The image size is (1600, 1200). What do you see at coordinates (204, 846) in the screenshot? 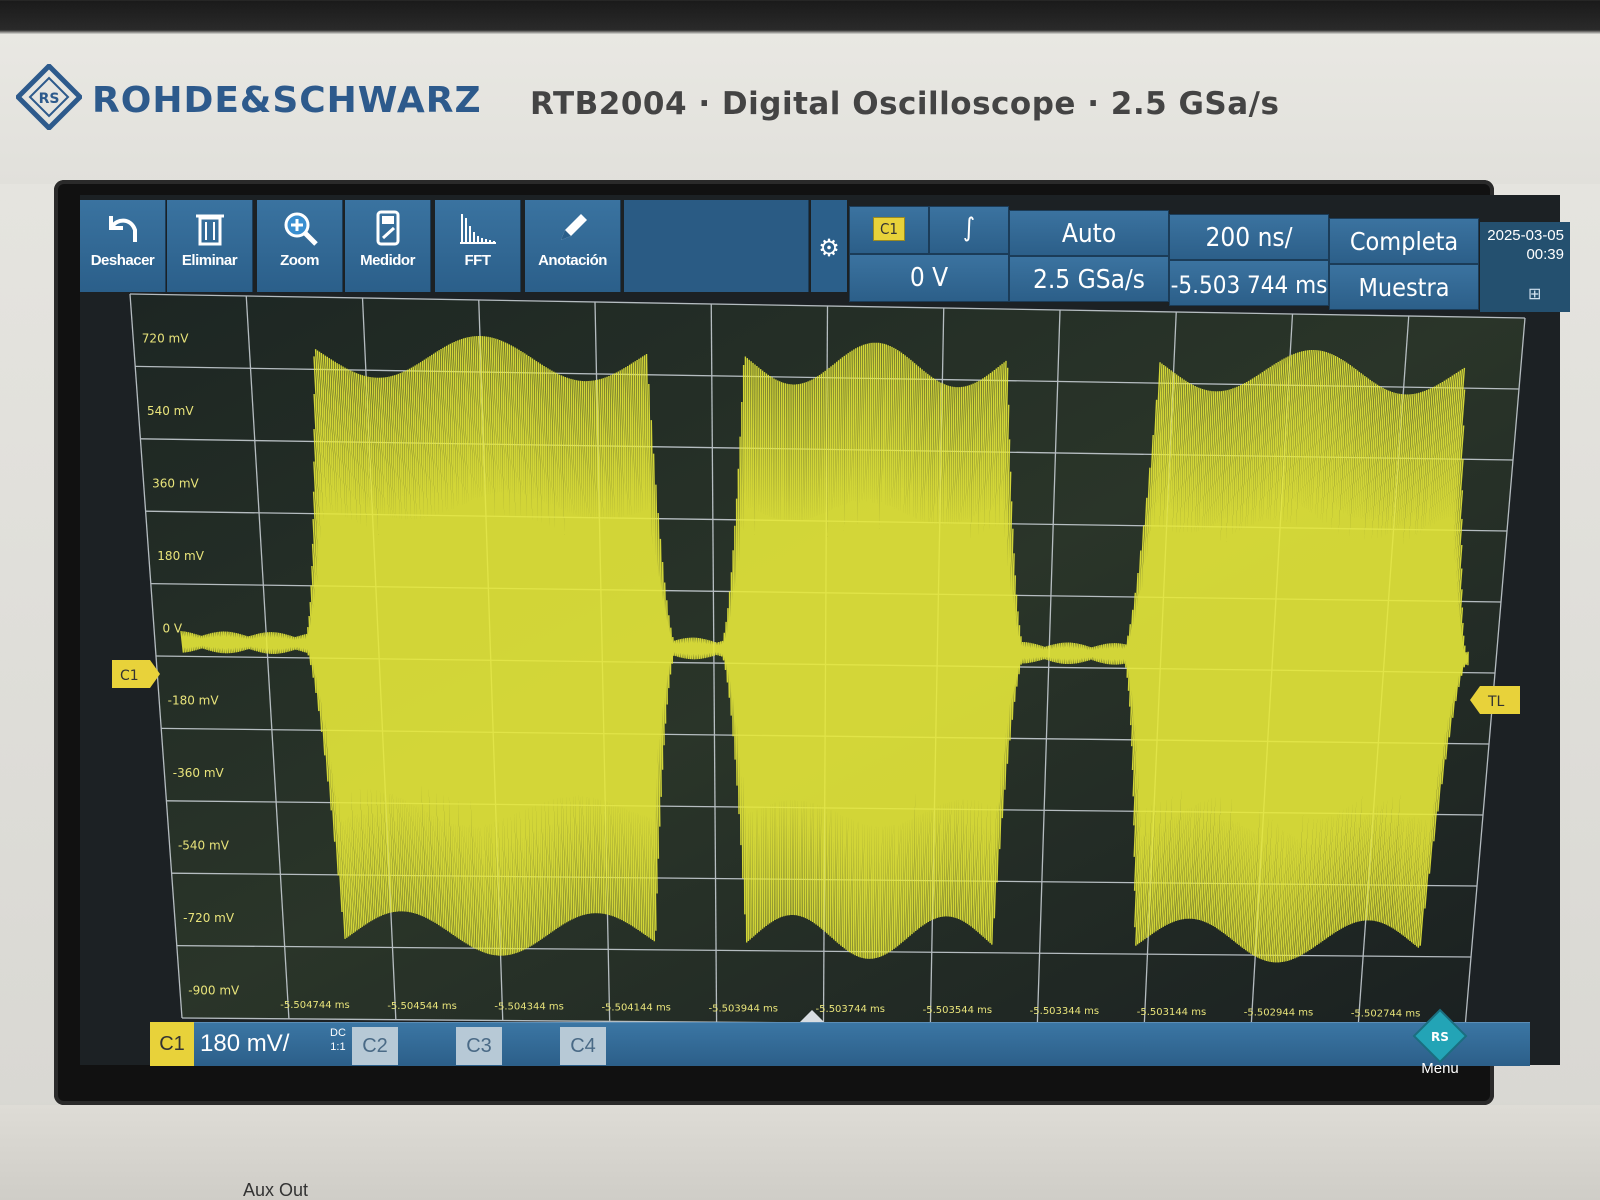
I see `y-axis-label: -540 mV` at bounding box center [204, 846].